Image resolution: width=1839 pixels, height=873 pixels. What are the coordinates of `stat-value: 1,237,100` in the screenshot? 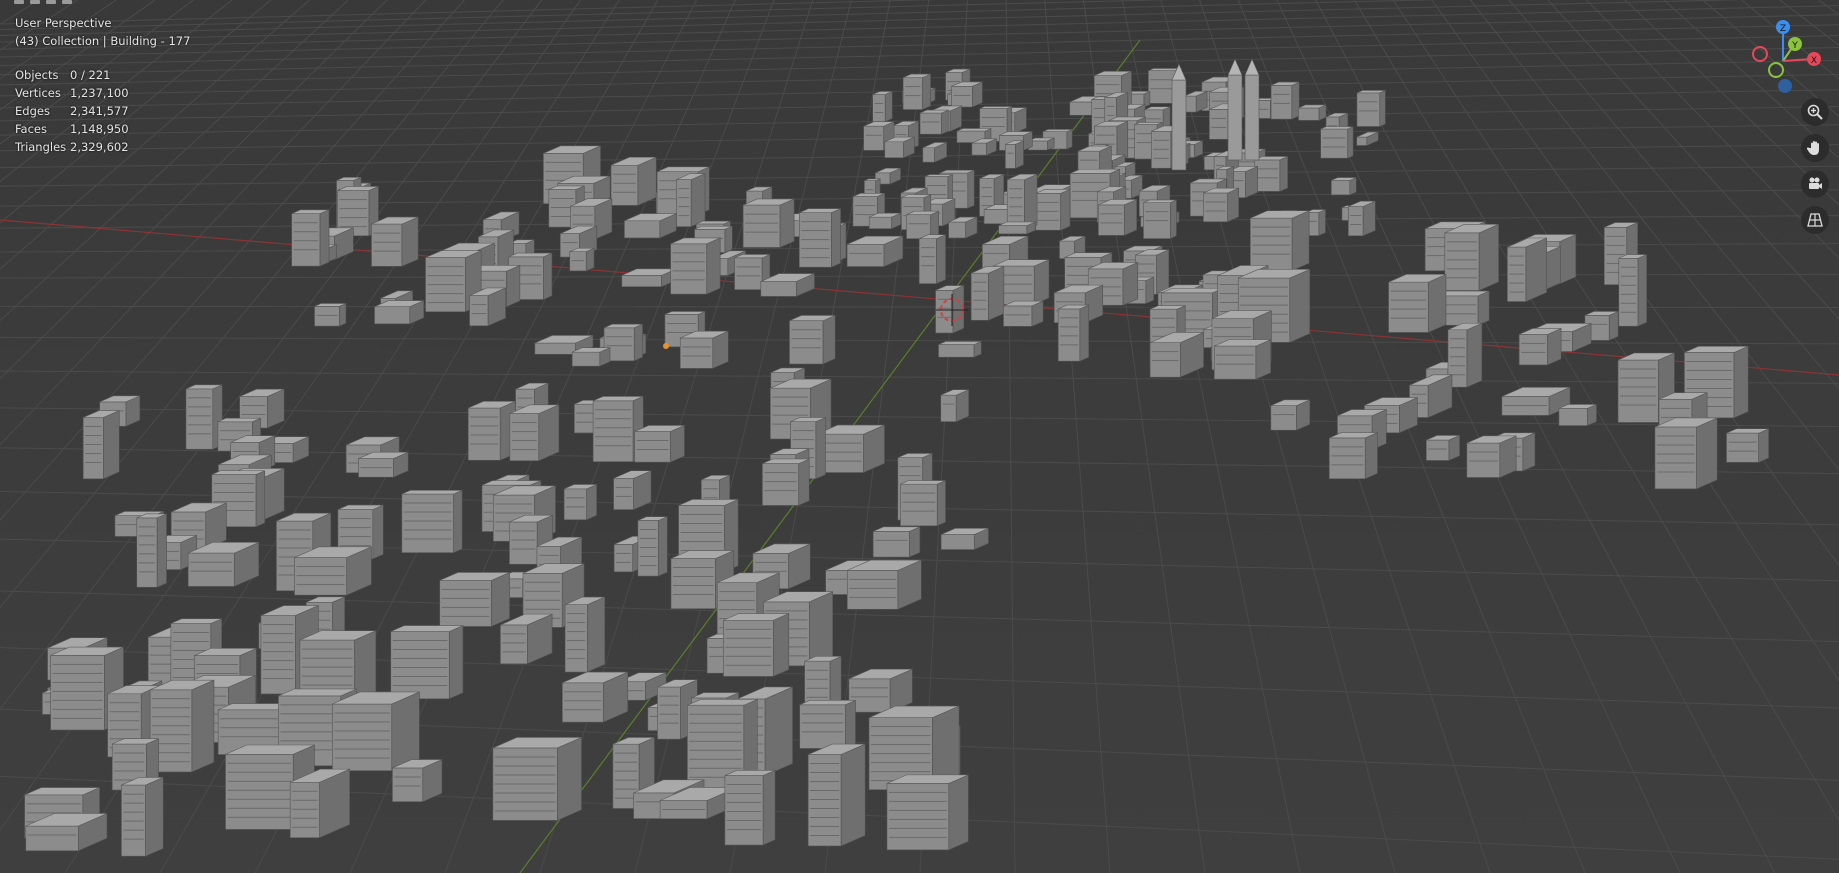 It's located at (99, 93).